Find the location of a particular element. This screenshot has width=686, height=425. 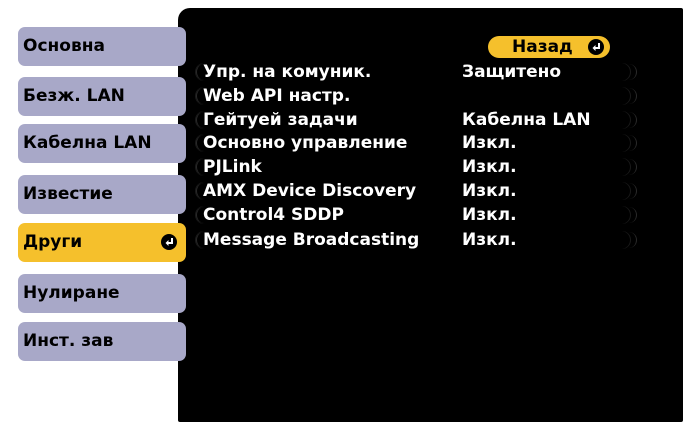

menu-row-amx-device-discovery: AMX Device Discovery Изкл. is located at coordinates (416, 191).